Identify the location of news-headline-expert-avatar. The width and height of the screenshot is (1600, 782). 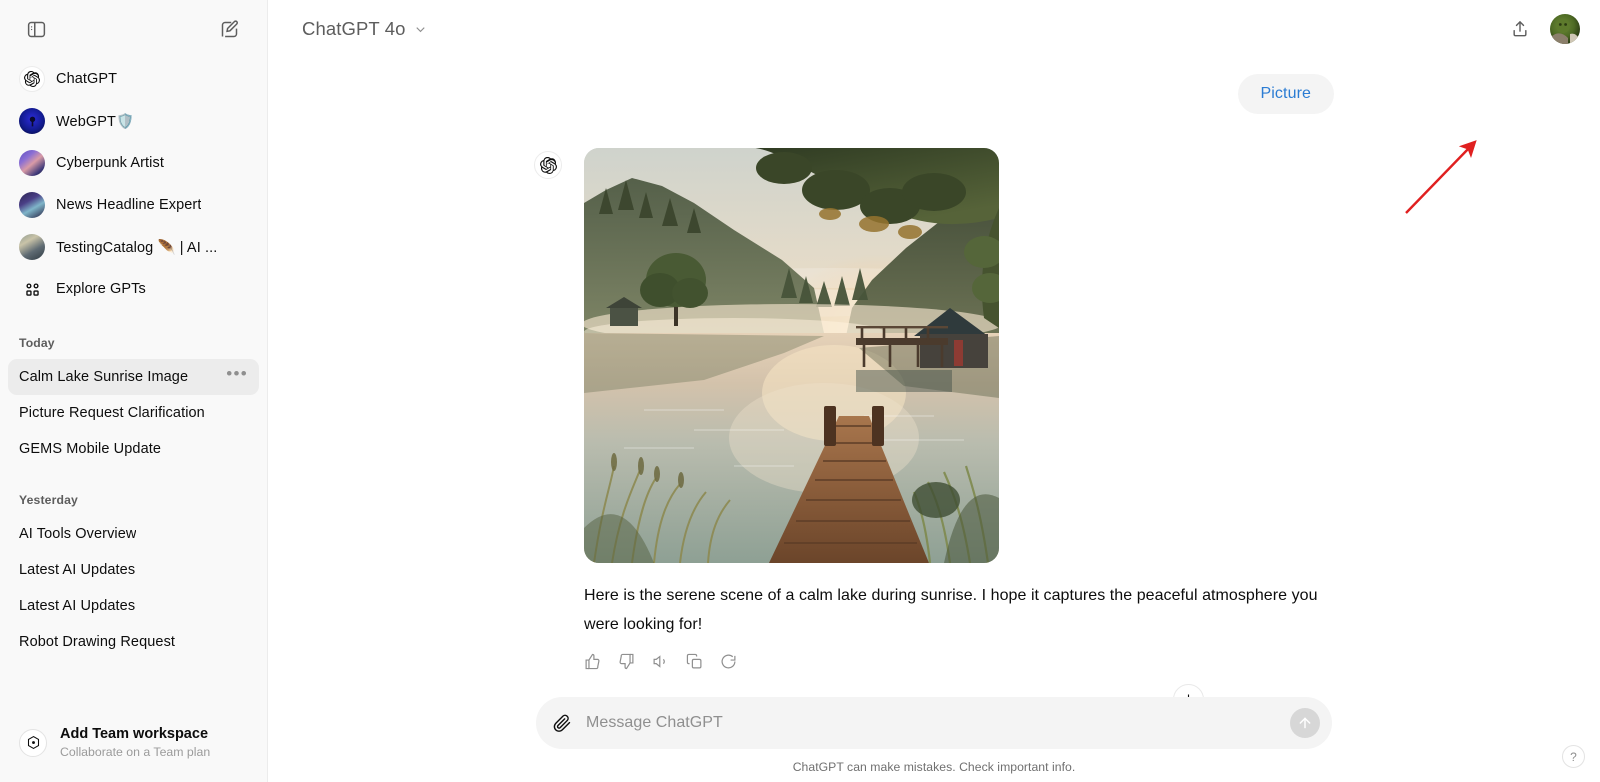
(32, 205).